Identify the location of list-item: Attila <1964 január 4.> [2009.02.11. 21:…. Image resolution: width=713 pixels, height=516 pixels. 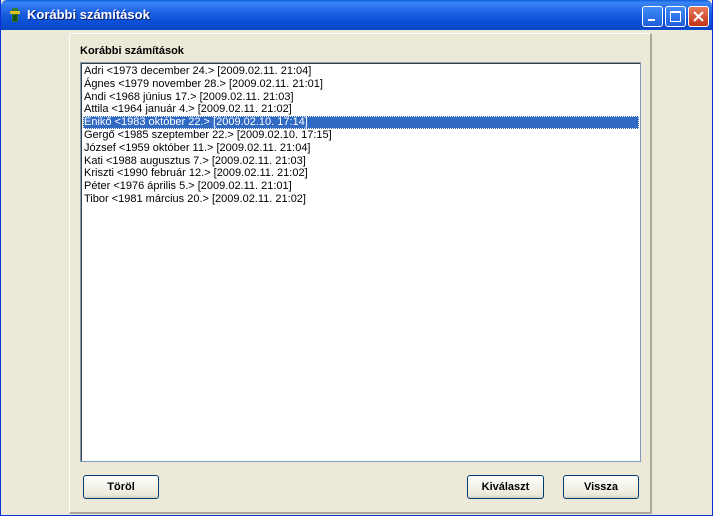
(361, 109).